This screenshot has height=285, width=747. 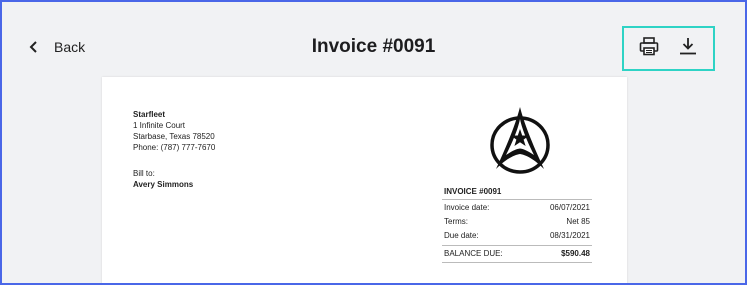 What do you see at coordinates (456, 221) in the screenshot?
I see `row-label: Terms:` at bounding box center [456, 221].